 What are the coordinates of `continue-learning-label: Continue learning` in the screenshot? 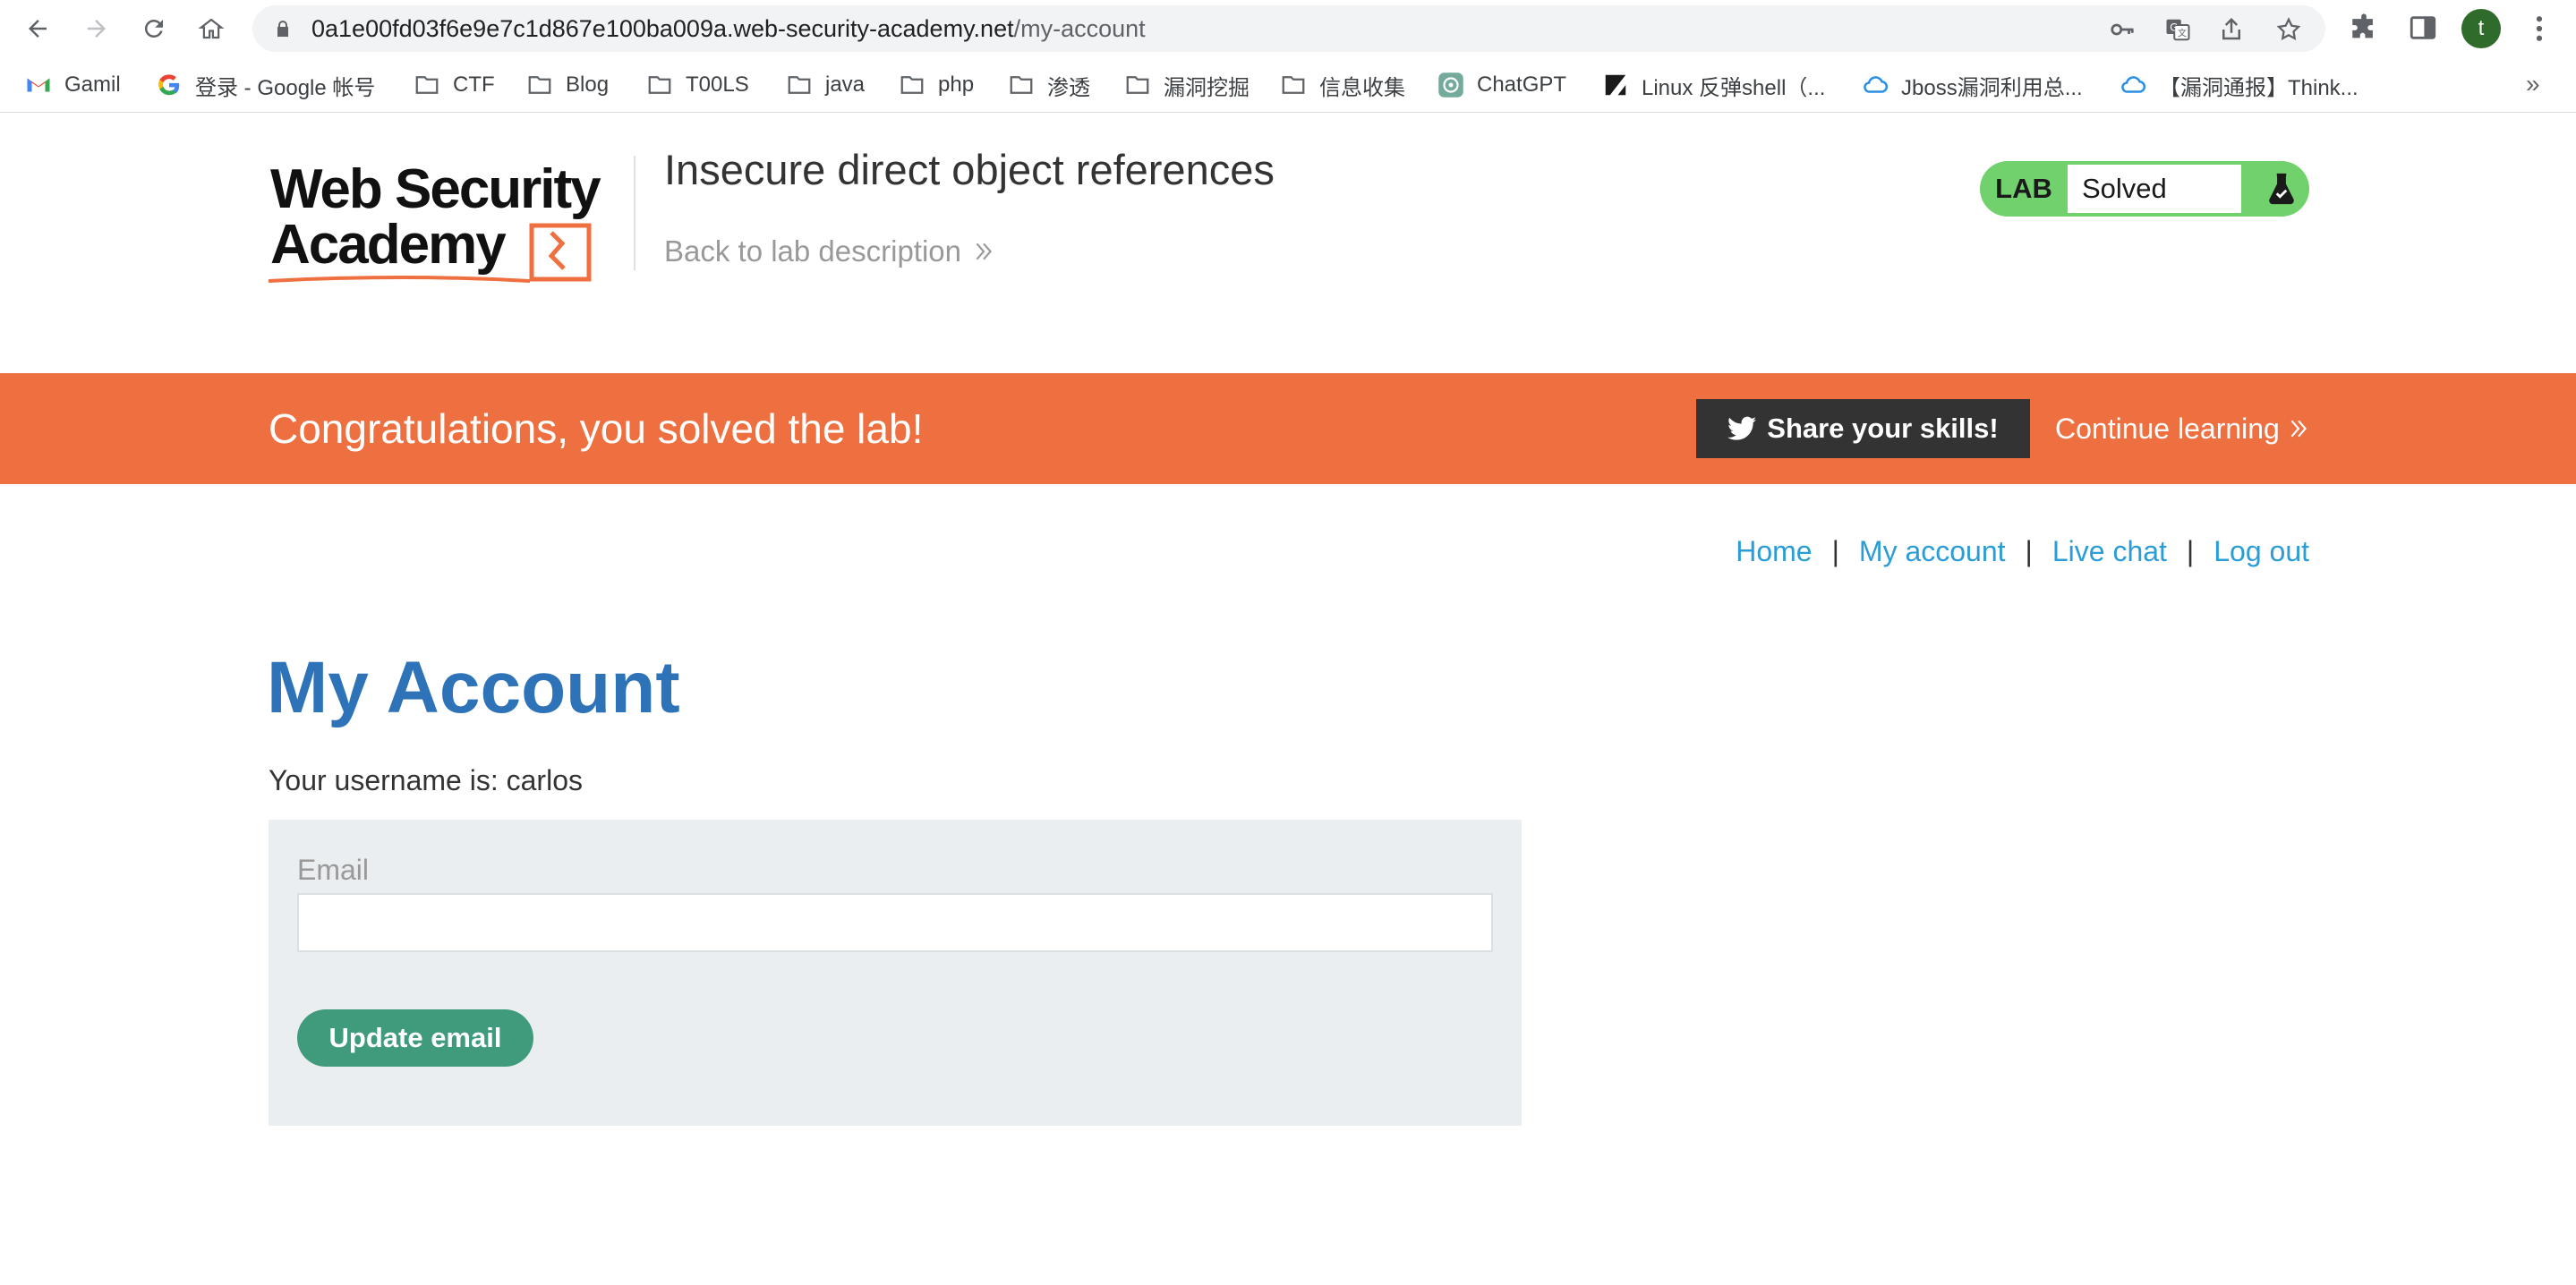 It's located at (2167, 429).